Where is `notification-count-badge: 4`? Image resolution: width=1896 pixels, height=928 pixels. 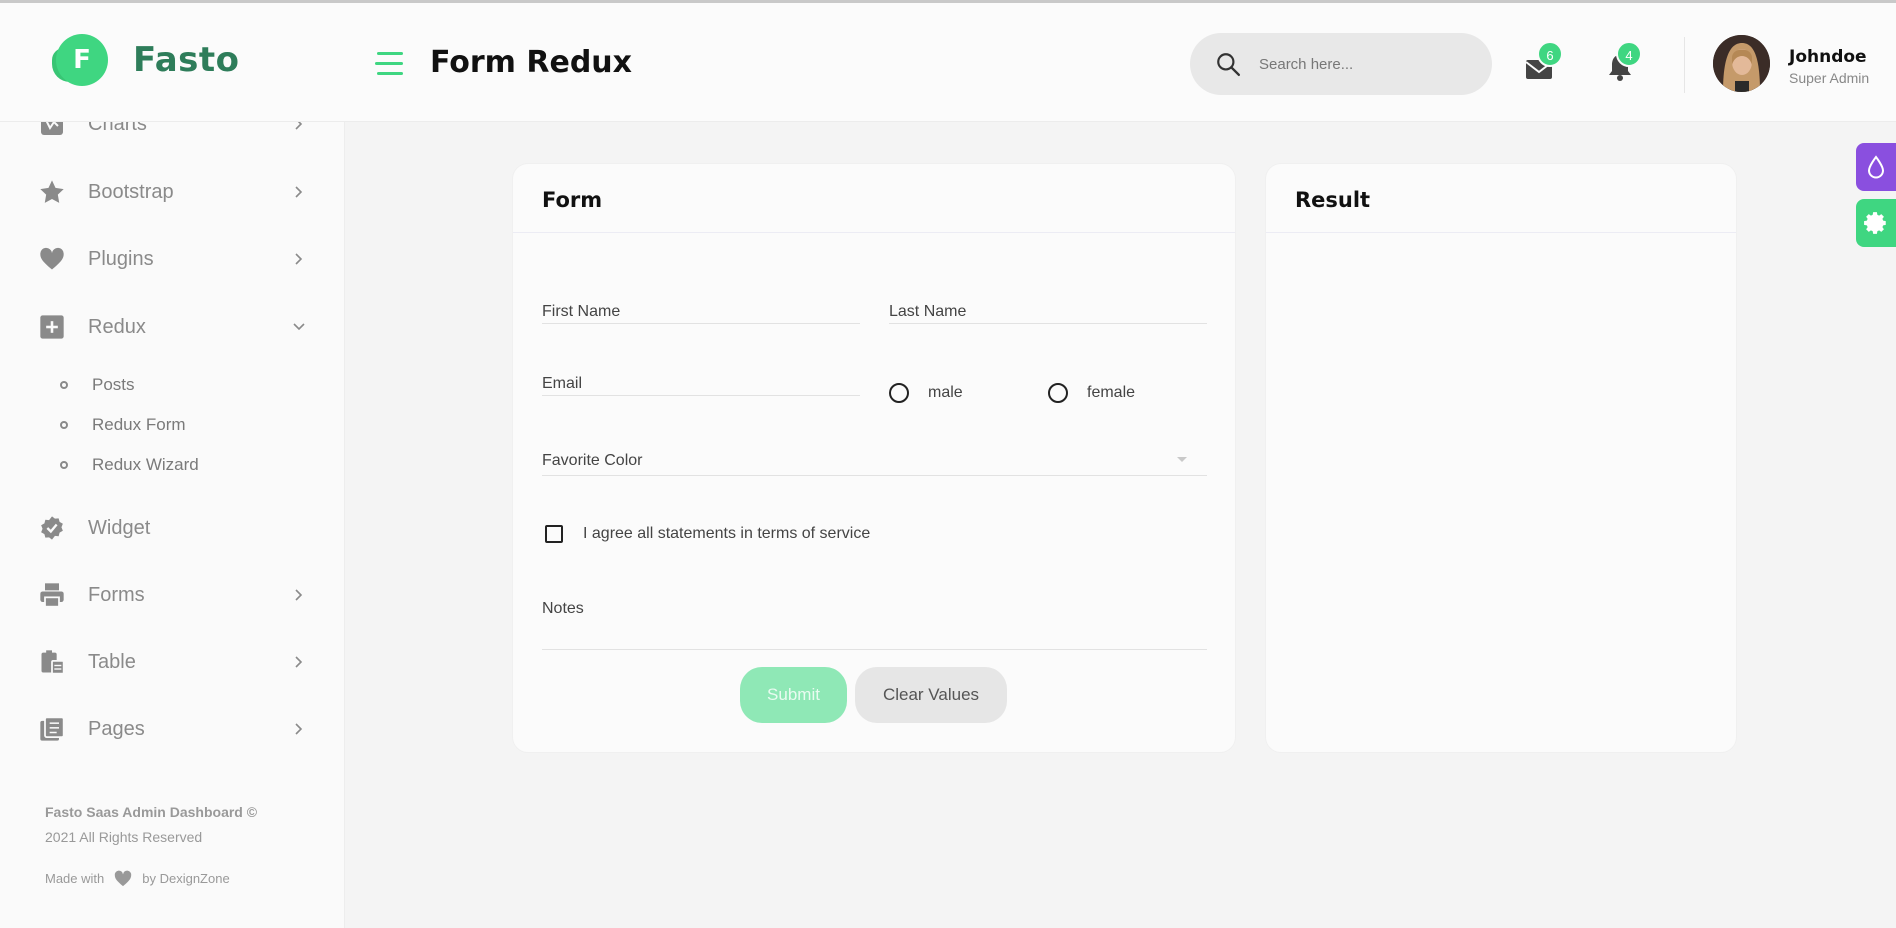 notification-count-badge: 4 is located at coordinates (1629, 54).